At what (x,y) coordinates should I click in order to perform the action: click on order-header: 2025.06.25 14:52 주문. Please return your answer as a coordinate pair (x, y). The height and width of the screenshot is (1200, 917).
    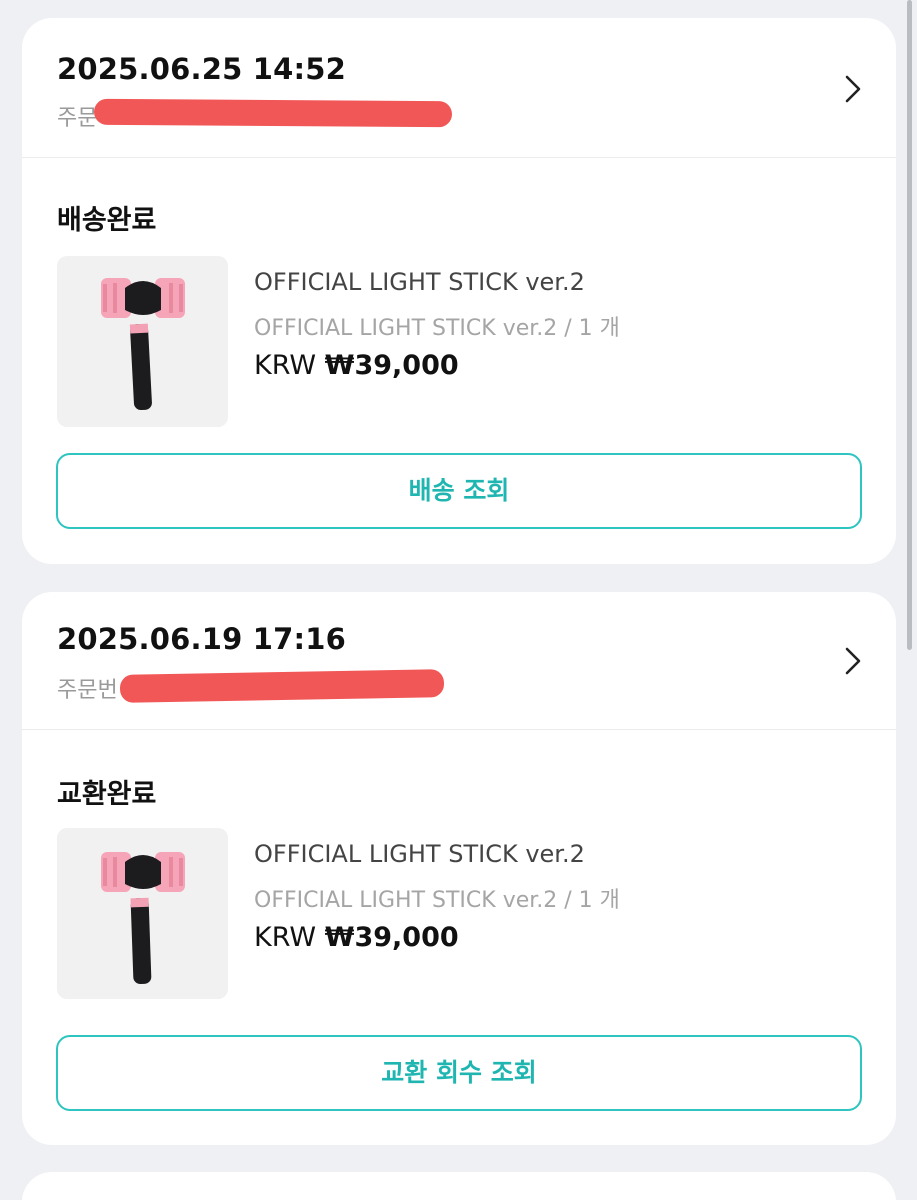
    Looking at the image, I should click on (459, 88).